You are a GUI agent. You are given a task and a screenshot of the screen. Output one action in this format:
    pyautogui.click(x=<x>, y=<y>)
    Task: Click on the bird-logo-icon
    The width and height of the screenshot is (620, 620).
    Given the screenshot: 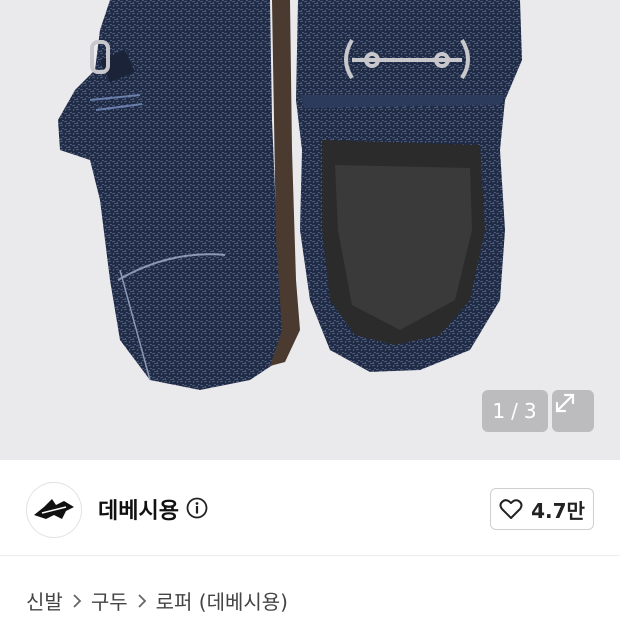 What is the action you would take?
    pyautogui.click(x=54, y=509)
    